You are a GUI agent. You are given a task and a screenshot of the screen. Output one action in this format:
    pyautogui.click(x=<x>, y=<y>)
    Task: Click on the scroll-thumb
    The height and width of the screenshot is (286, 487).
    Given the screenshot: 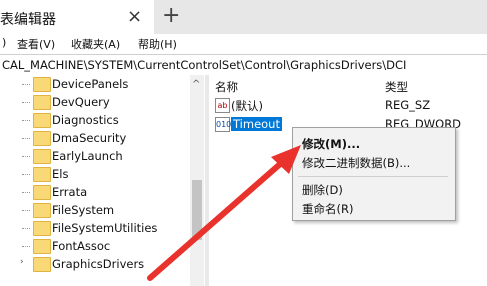 What is the action you would take?
    pyautogui.click(x=197, y=210)
    